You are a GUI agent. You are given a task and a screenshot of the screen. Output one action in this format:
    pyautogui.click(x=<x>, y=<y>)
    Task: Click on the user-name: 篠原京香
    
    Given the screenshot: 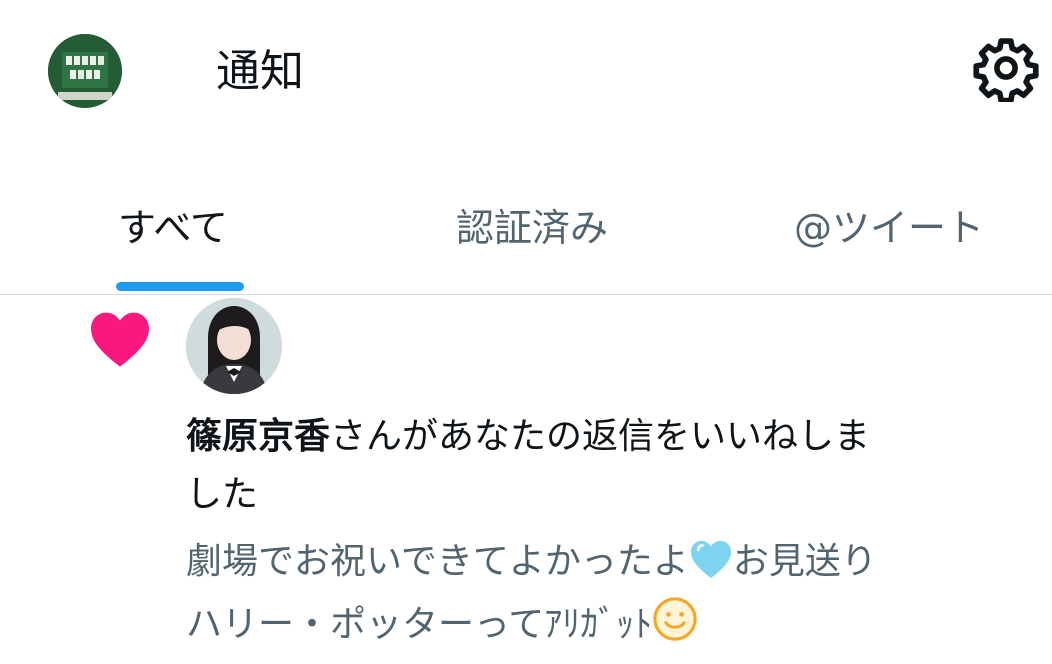 What is the action you would take?
    pyautogui.click(x=258, y=436)
    